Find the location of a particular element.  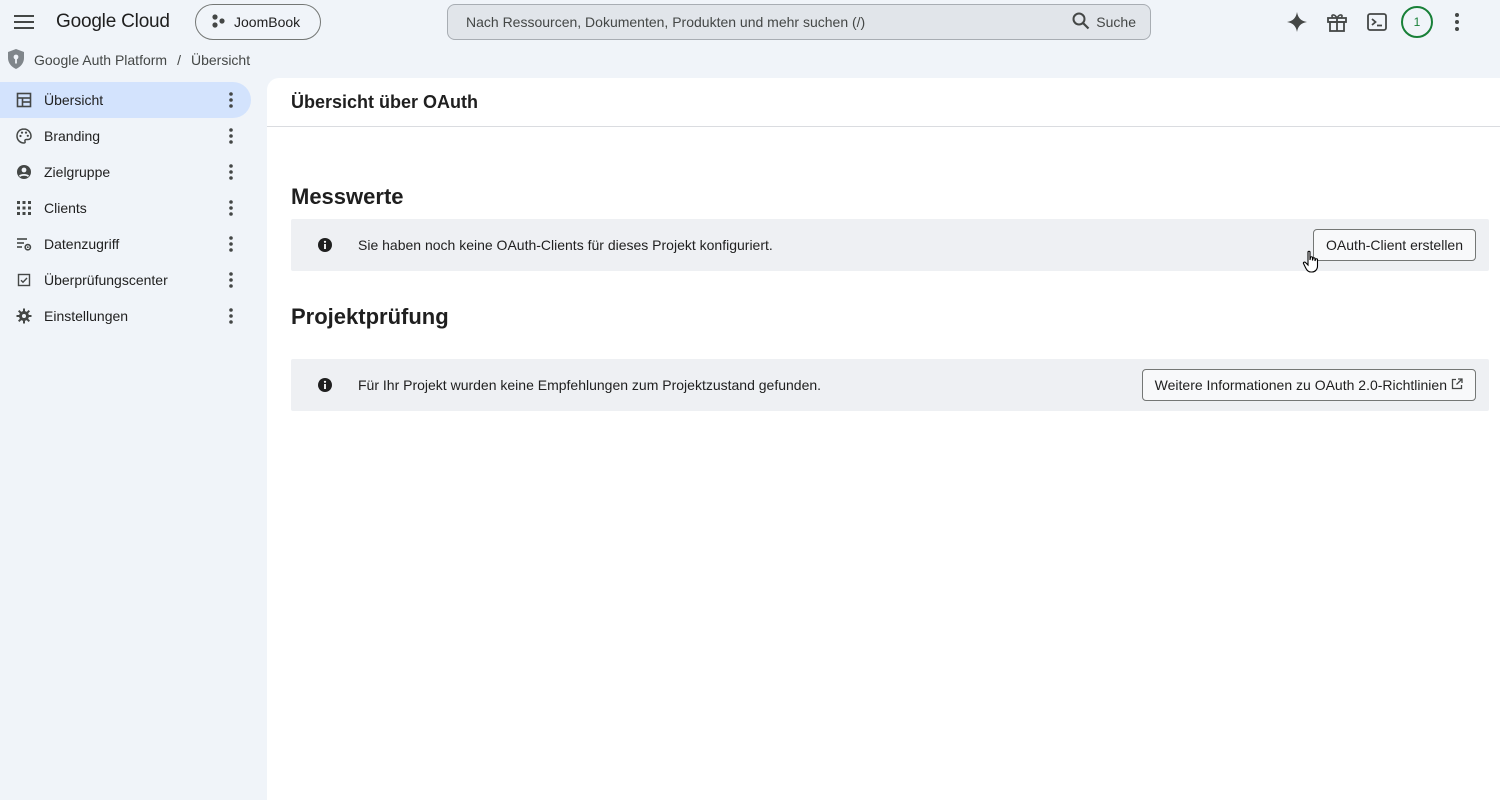

sidebar-item-ueberpruefungscenter: Überprüfungscenter is located at coordinates (125, 280).